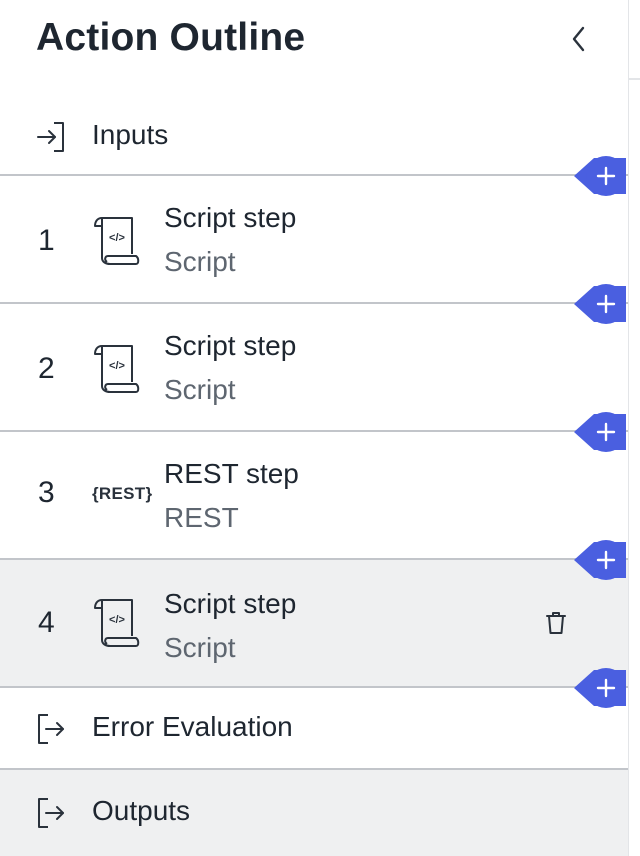 The width and height of the screenshot is (640, 856). I want to click on panel-header: Action Outline, so click(314, 42).